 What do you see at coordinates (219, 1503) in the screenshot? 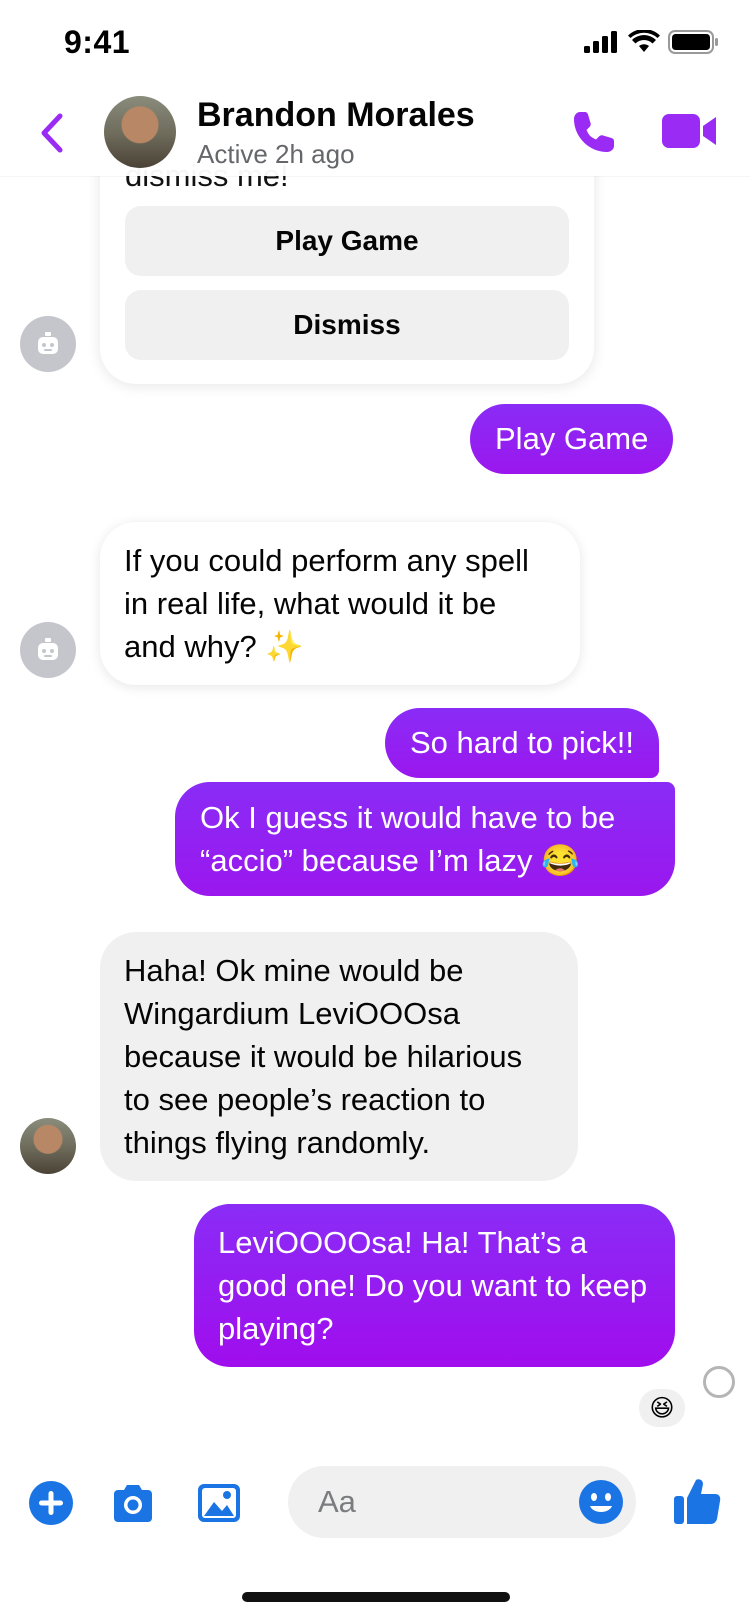
I see `photo-gallery-icon` at bounding box center [219, 1503].